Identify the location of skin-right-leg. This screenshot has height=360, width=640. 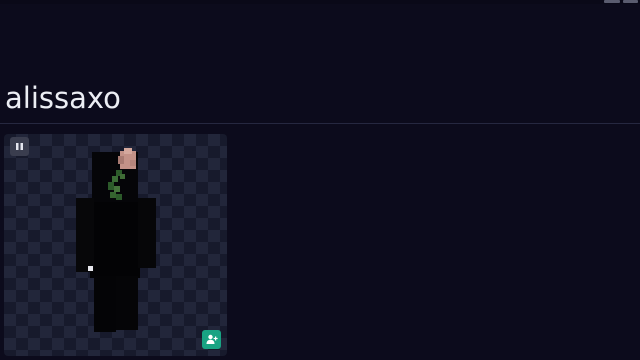
(127, 303).